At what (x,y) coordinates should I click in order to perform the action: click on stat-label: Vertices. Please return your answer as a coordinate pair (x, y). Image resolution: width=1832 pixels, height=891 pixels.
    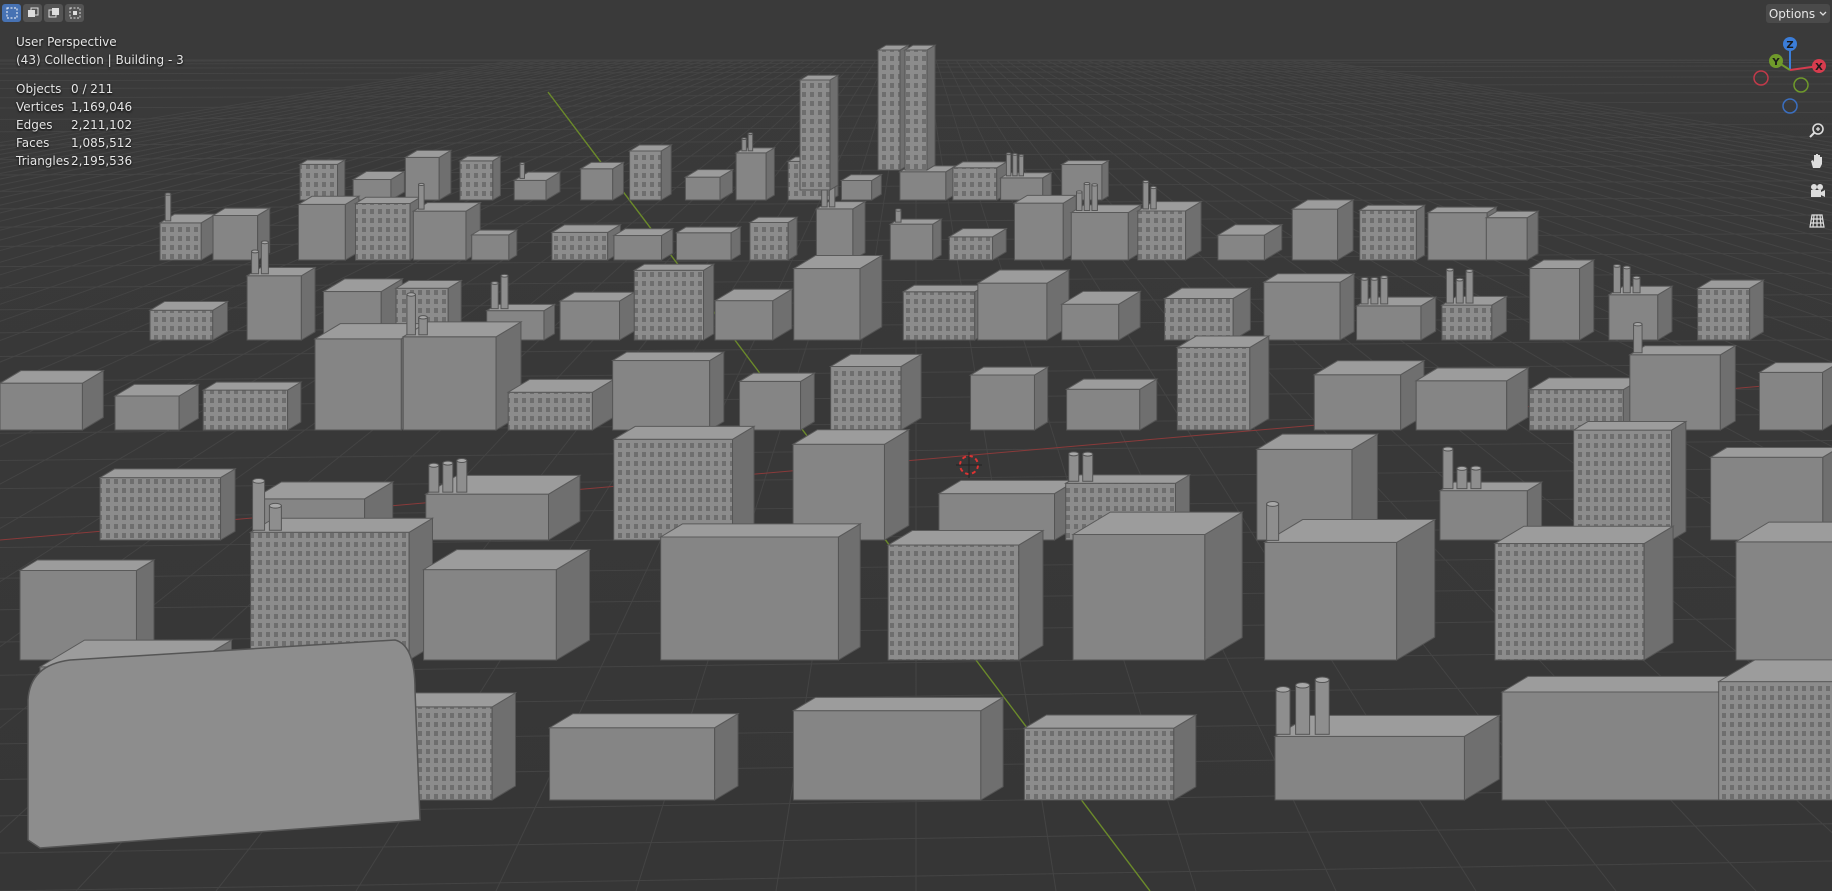
    Looking at the image, I should click on (40, 107).